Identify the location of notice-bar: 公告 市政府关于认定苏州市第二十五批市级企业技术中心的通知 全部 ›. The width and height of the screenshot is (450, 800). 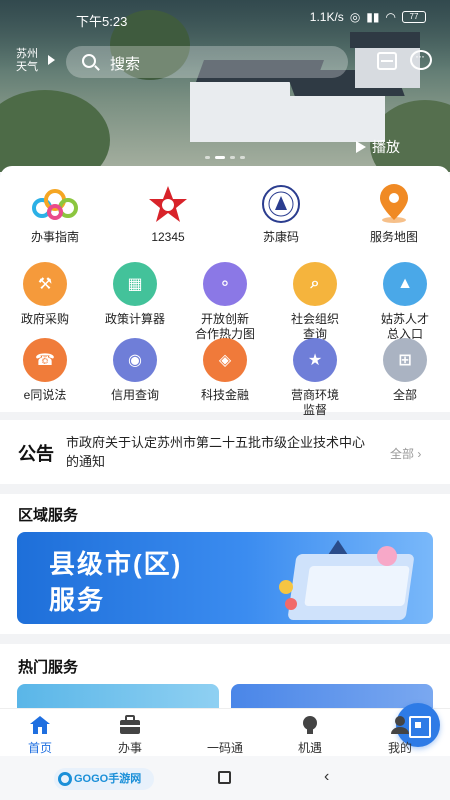
(225, 452).